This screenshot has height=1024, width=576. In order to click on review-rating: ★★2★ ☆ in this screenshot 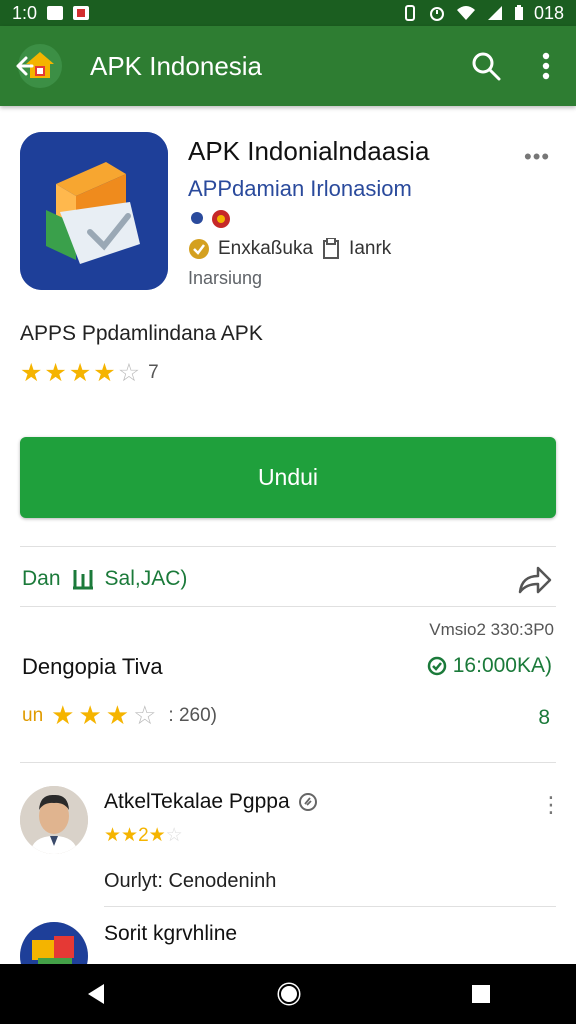, I will do `click(143, 835)`.